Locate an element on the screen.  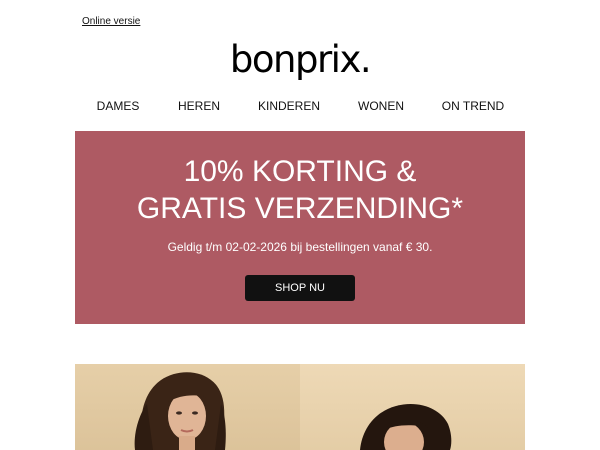
category-nav: DAMES HEREN KINDEREN WONEN ON TREND is located at coordinates (300, 107).